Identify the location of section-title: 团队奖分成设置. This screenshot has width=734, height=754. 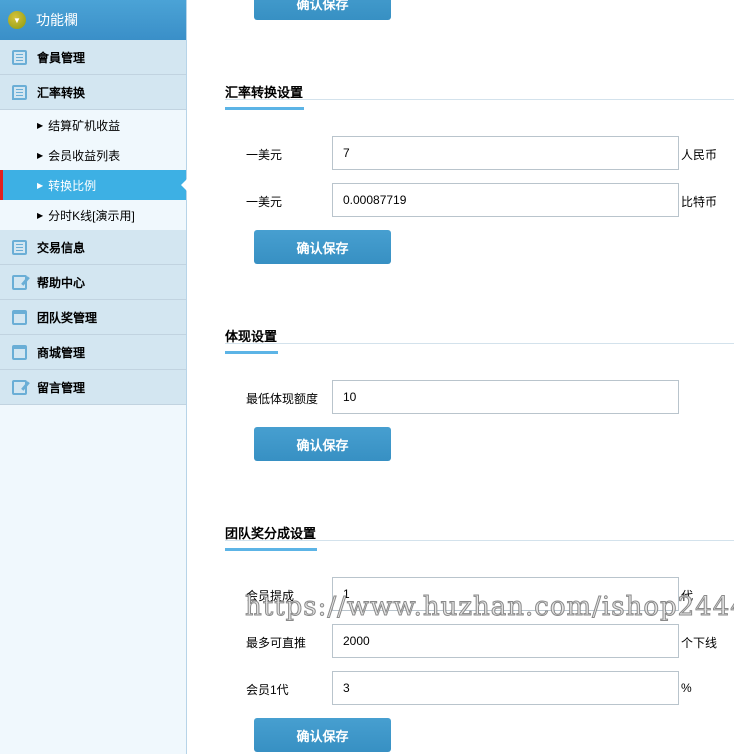
(271, 537).